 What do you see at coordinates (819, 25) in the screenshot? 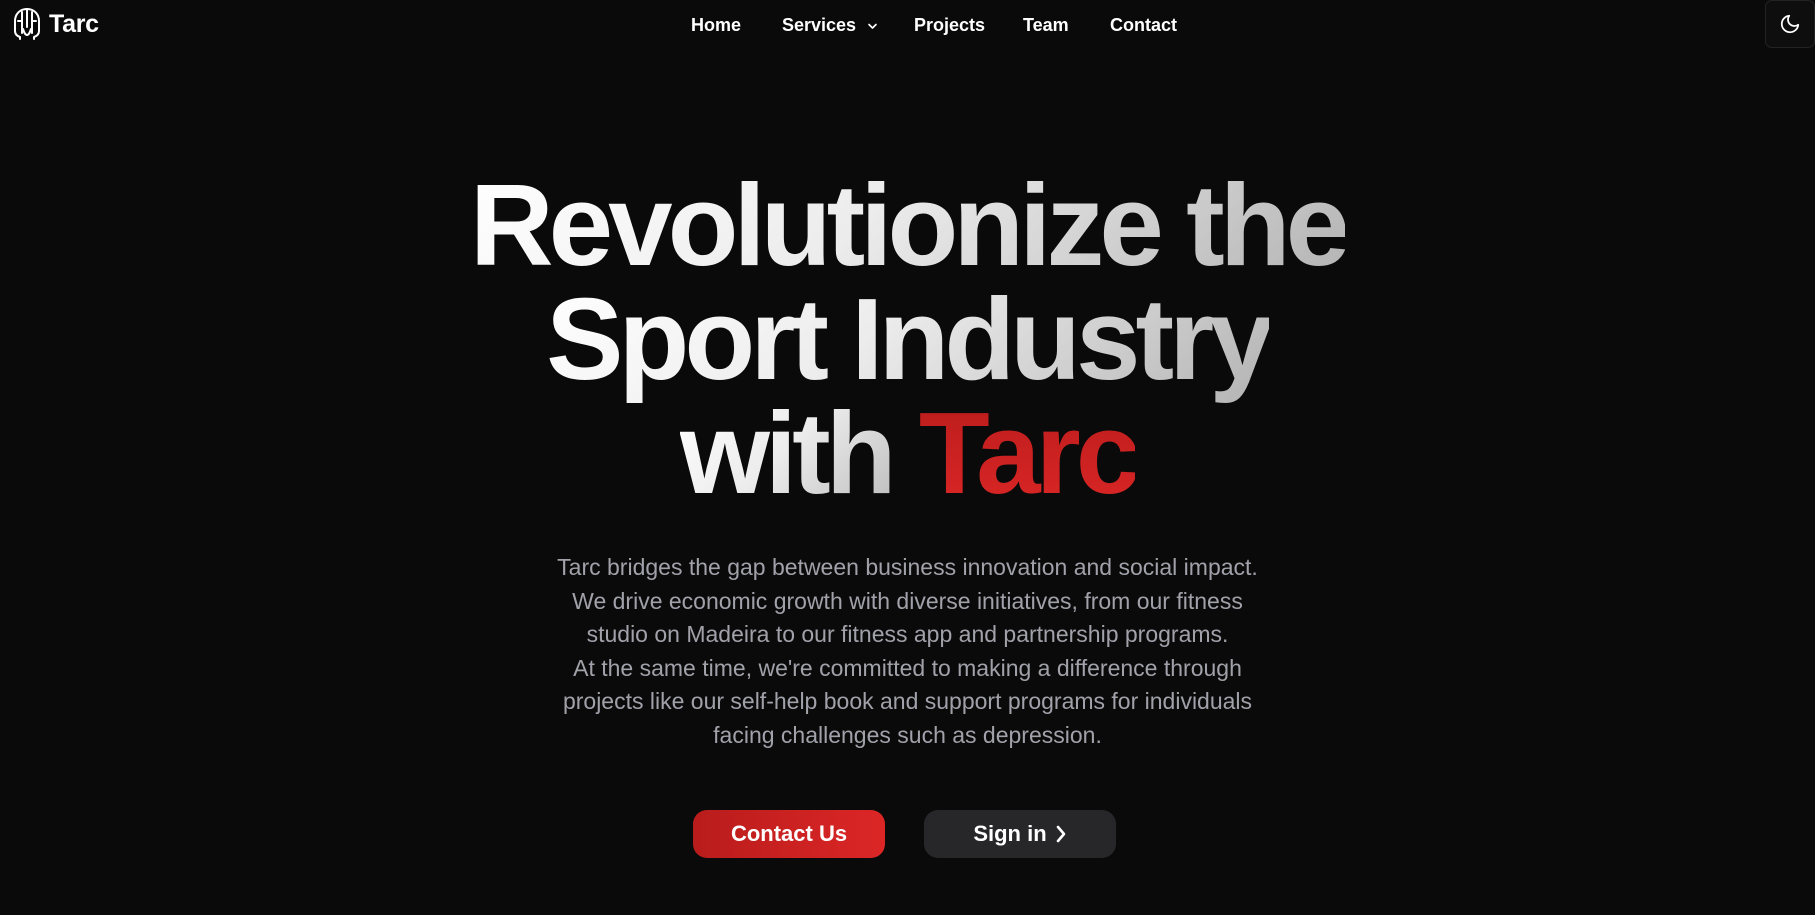
I see `nav-item-label: Services` at bounding box center [819, 25].